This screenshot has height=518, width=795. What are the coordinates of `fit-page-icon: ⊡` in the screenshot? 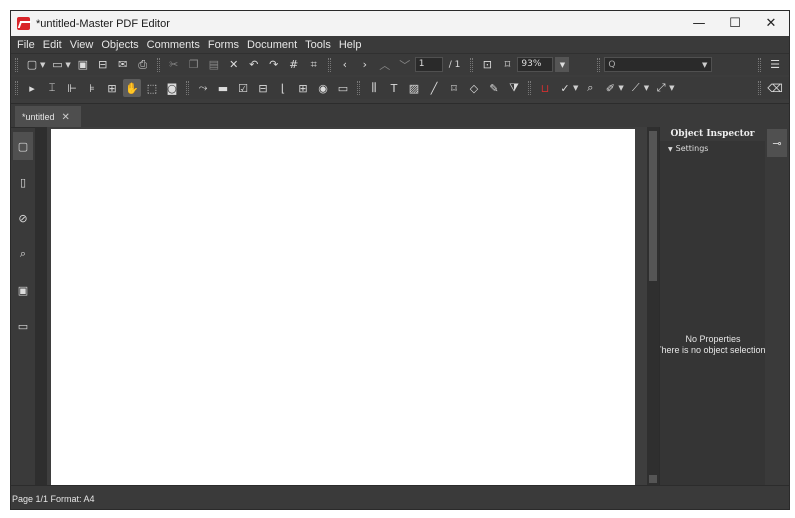 It's located at (487, 65).